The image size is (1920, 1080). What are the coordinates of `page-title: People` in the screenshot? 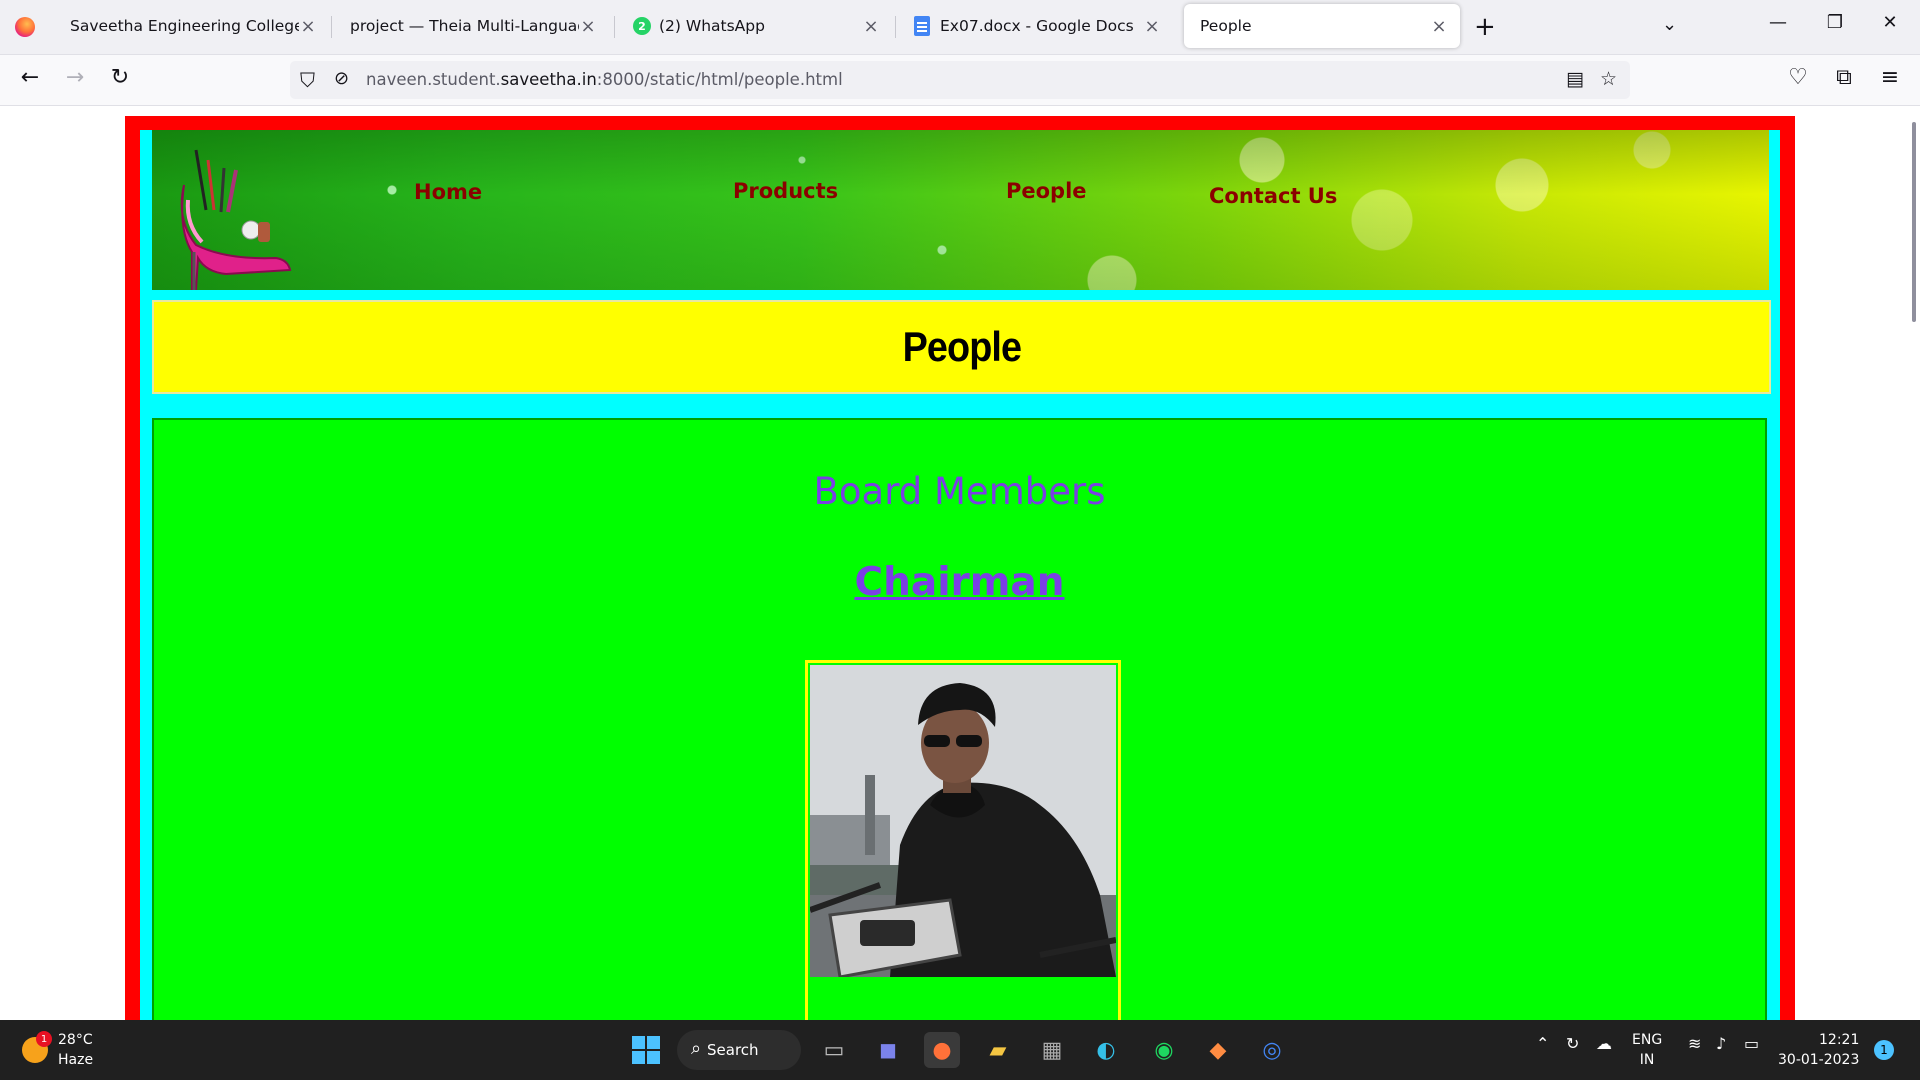 It's located at (961, 346).